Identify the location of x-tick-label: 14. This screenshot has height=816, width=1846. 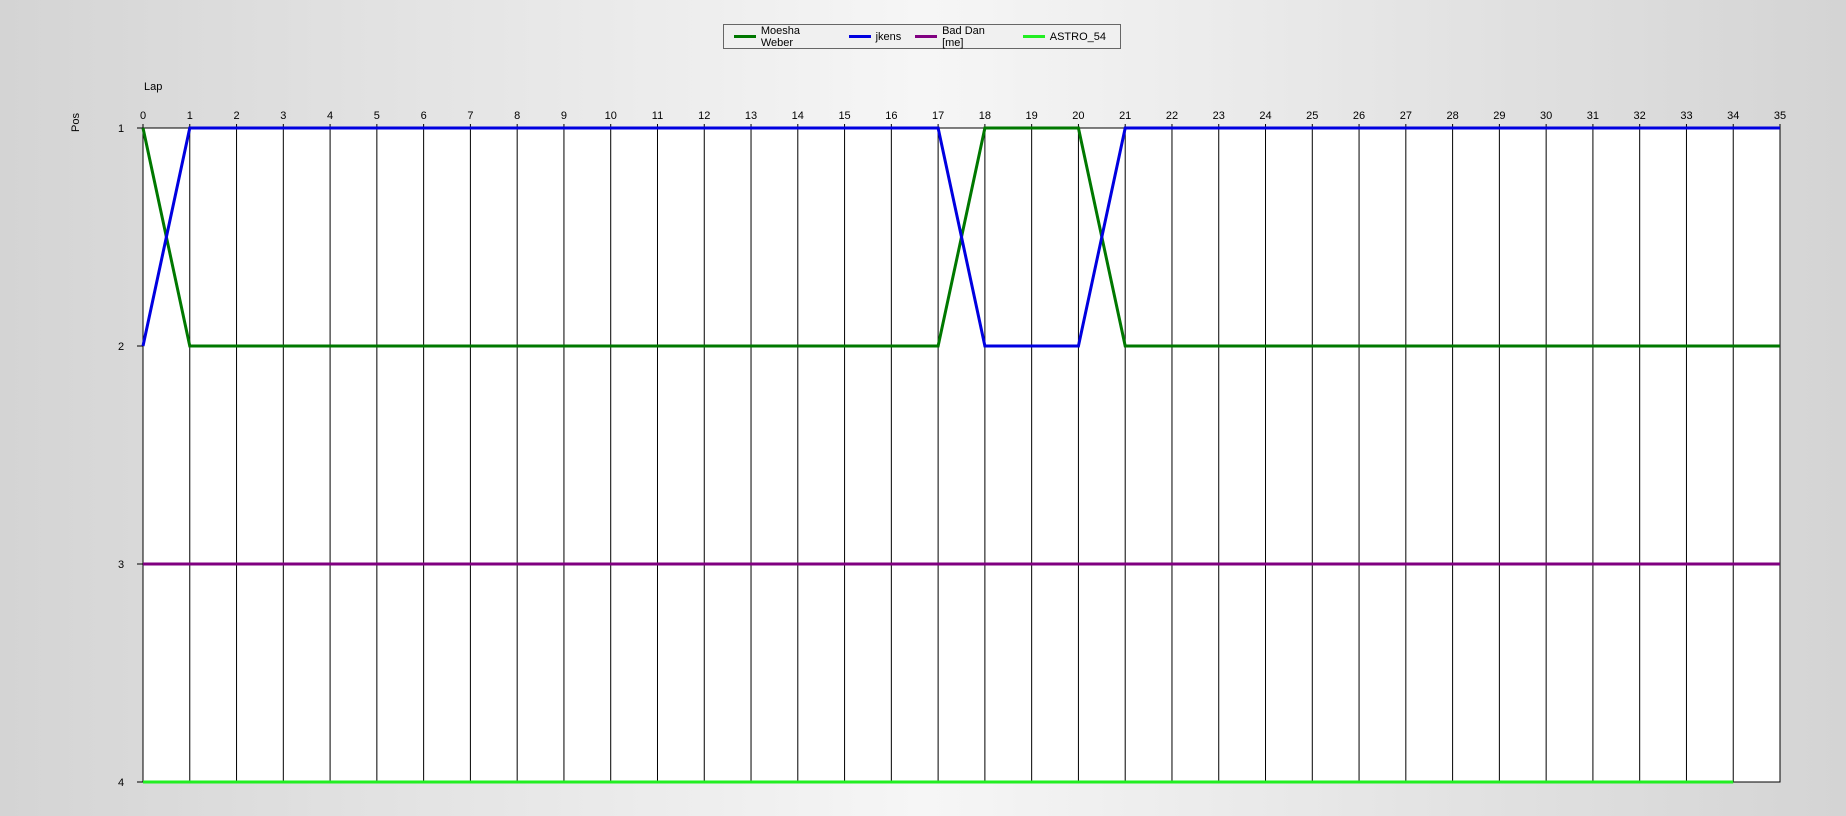
(798, 116).